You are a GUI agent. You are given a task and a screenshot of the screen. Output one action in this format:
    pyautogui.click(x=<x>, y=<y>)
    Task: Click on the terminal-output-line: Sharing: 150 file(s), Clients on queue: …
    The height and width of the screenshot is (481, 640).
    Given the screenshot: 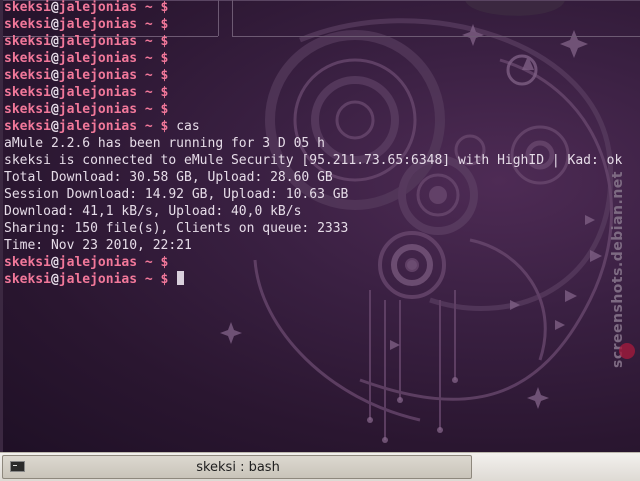 What is the action you would take?
    pyautogui.click(x=322, y=228)
    